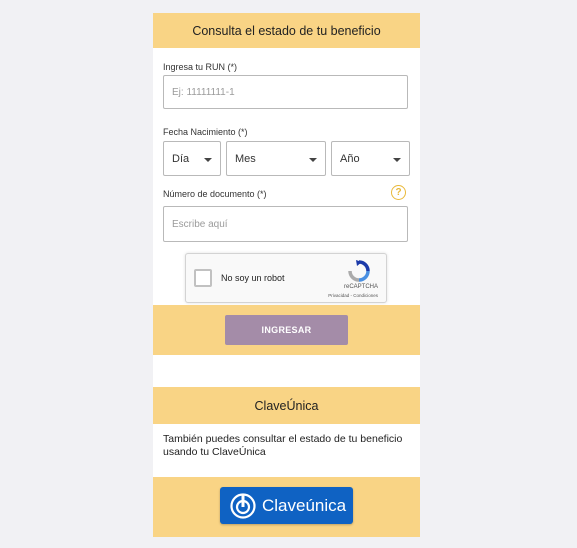 The image size is (577, 548). Describe the element at coordinates (350, 158) in the screenshot. I see `year-select-value: Año` at that location.